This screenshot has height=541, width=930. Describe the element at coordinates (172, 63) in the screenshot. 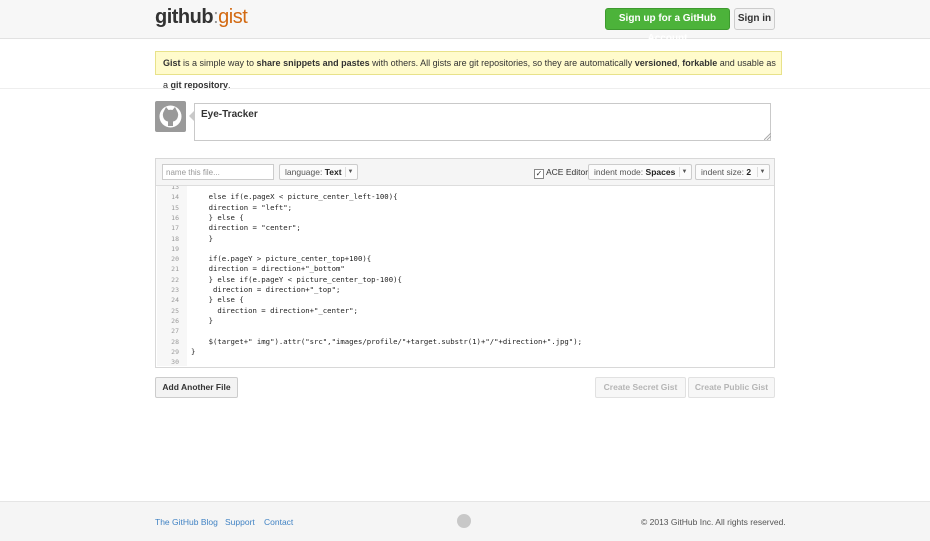

I see `notice-text: Gist` at that location.